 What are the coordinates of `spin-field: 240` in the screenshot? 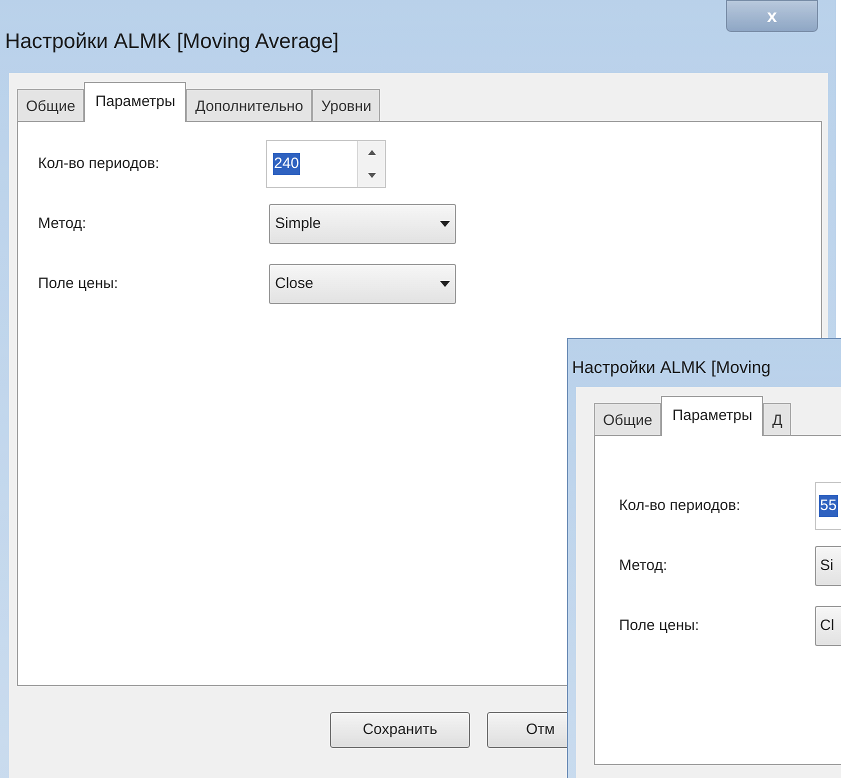 It's located at (326, 164).